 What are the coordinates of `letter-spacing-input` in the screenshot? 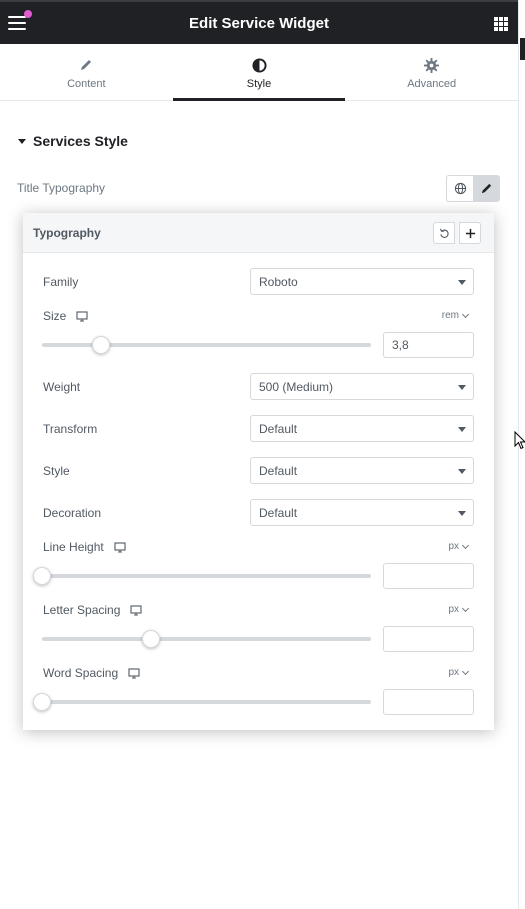 It's located at (428, 639).